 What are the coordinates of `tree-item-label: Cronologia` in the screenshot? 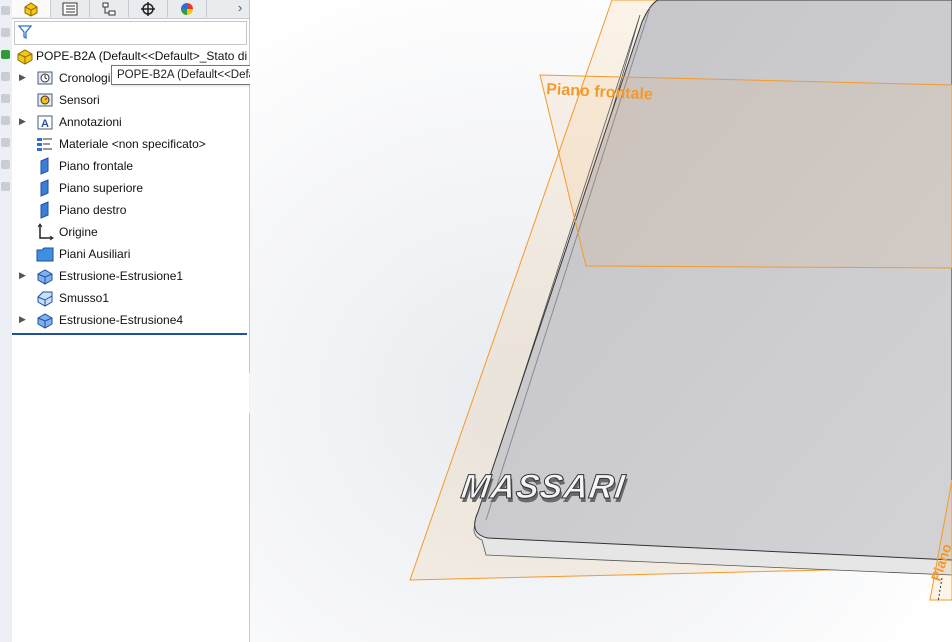 It's located at (88, 78).